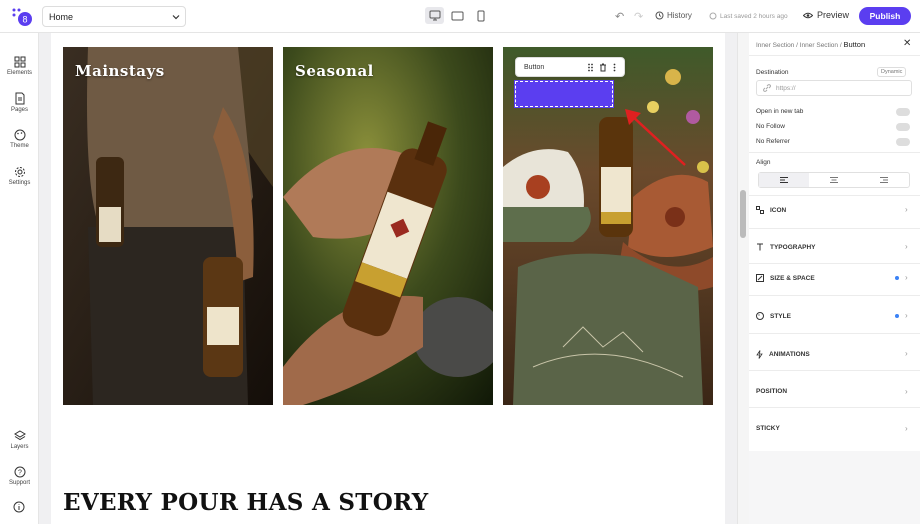  I want to click on section-label: TYPOGRAPHY, so click(793, 247).